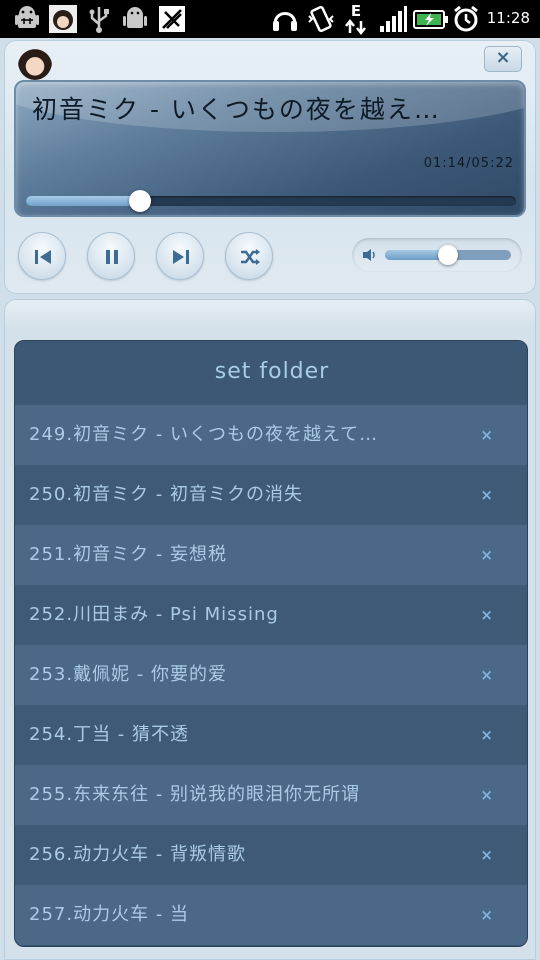  What do you see at coordinates (27, 17) in the screenshot?
I see `android-debug-icon` at bounding box center [27, 17].